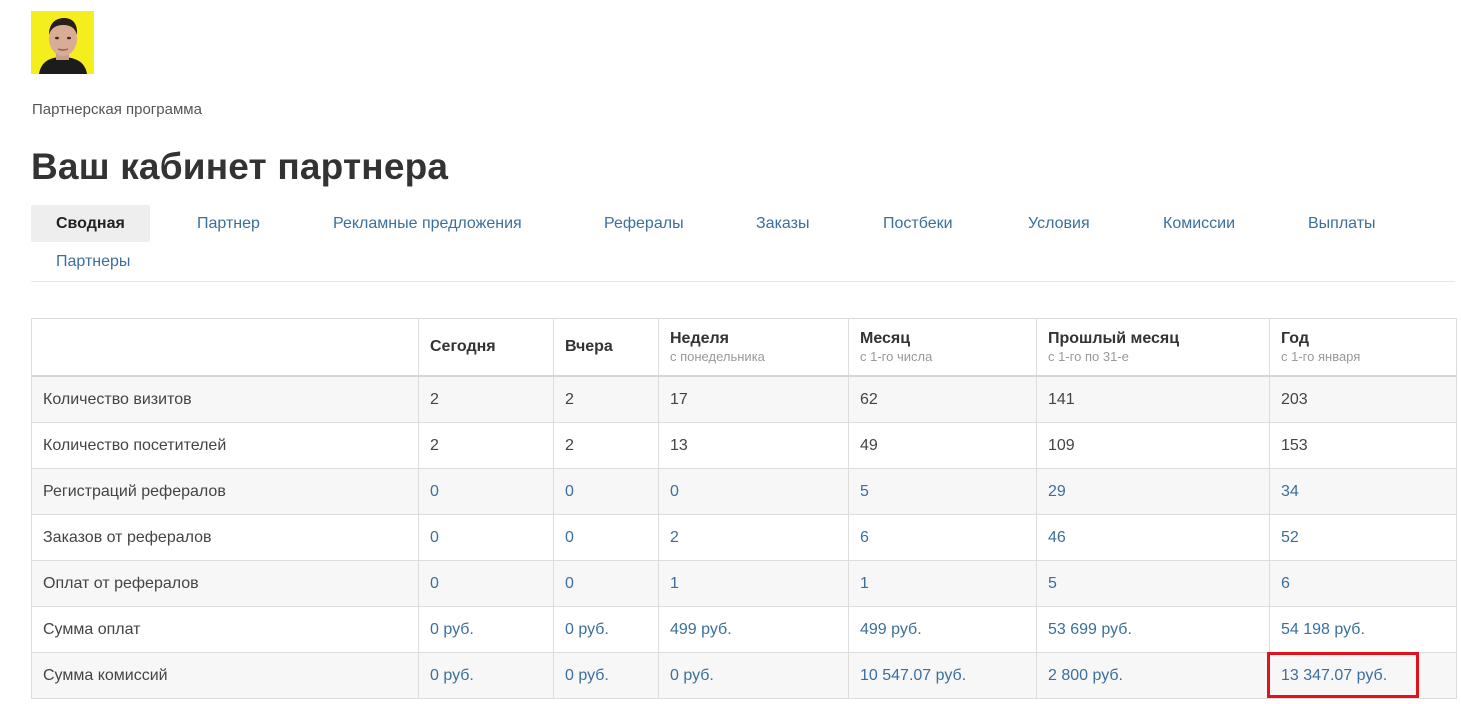 The height and width of the screenshot is (704, 1461). I want to click on avatar, so click(62, 42).